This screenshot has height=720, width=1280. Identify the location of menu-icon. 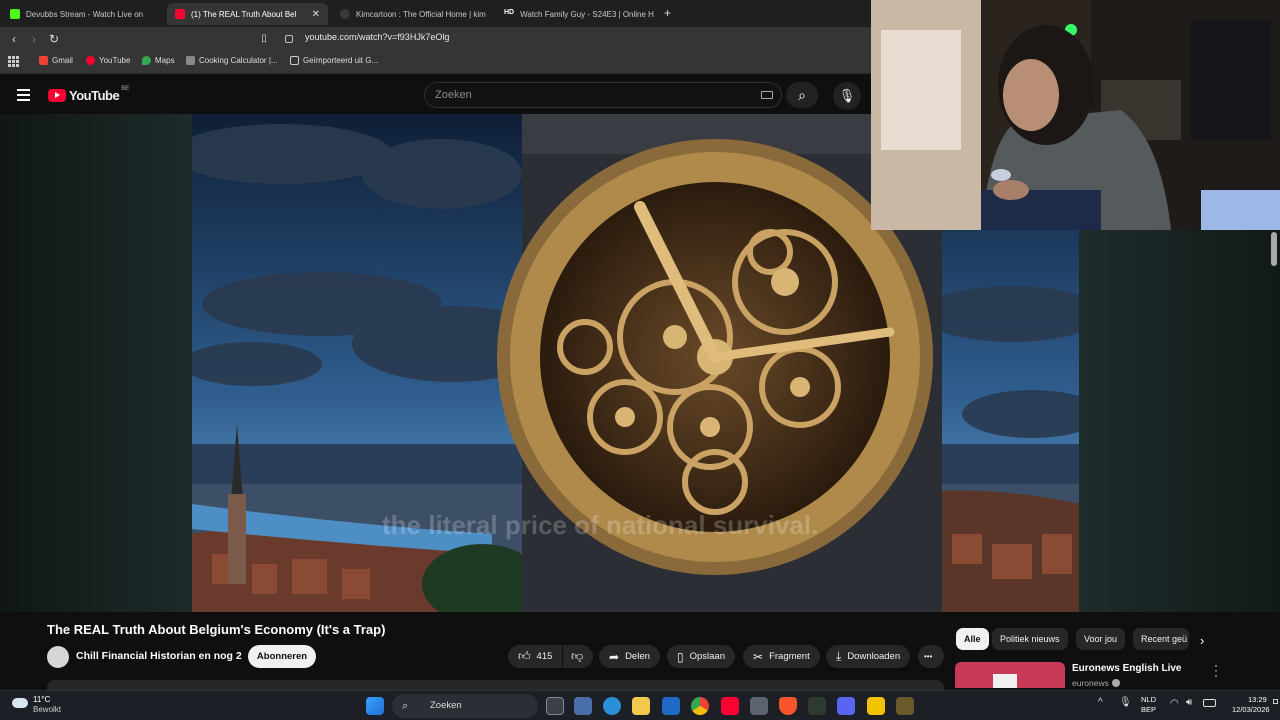
(23, 95).